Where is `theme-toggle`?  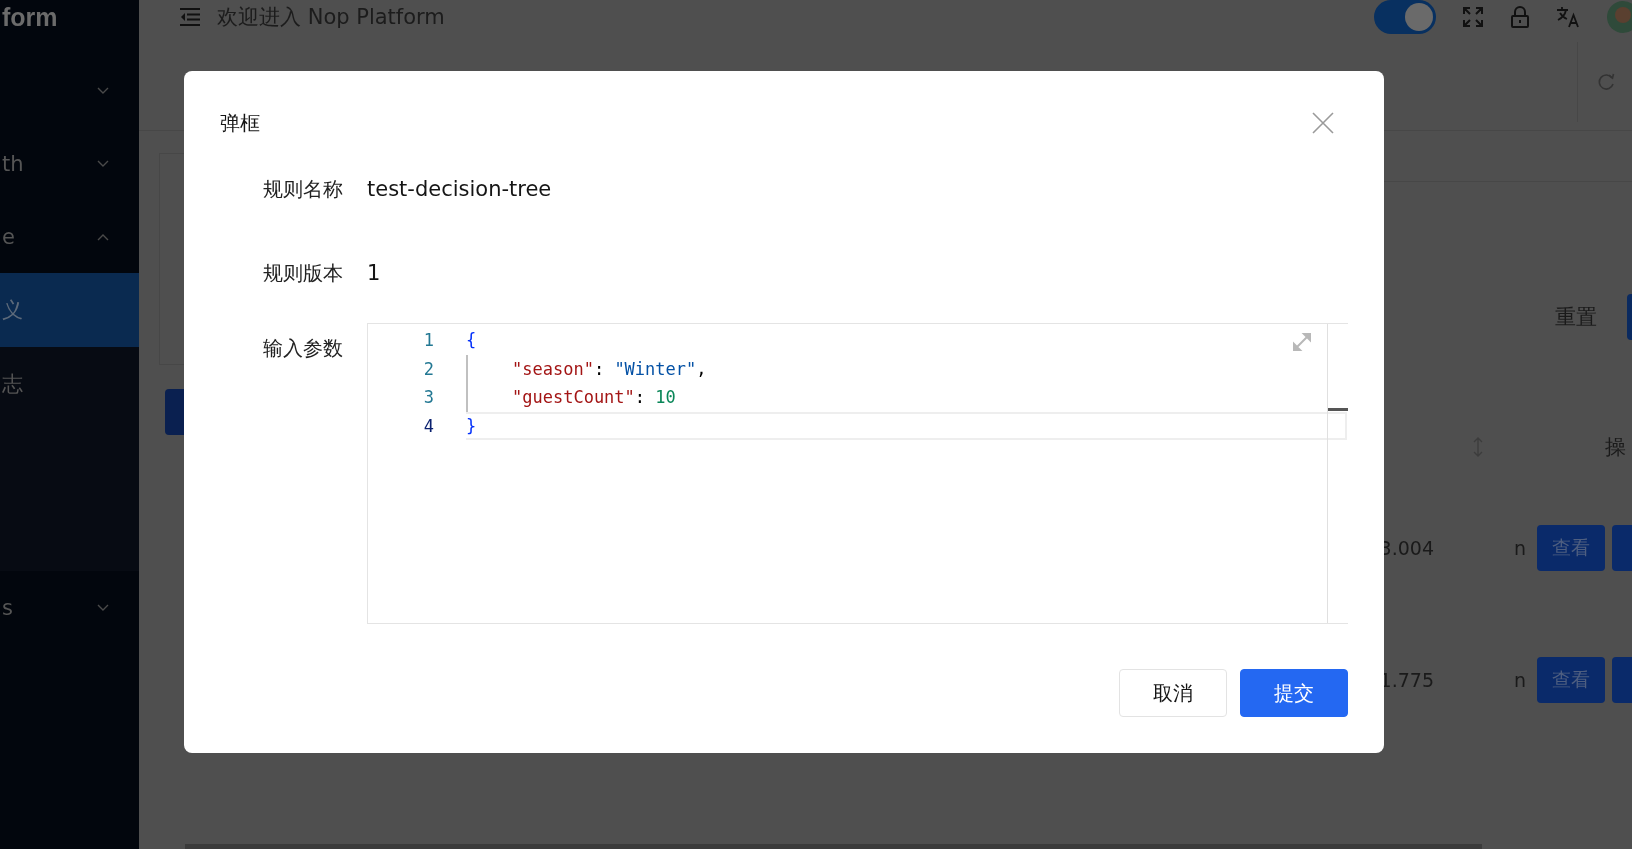 theme-toggle is located at coordinates (1405, 17).